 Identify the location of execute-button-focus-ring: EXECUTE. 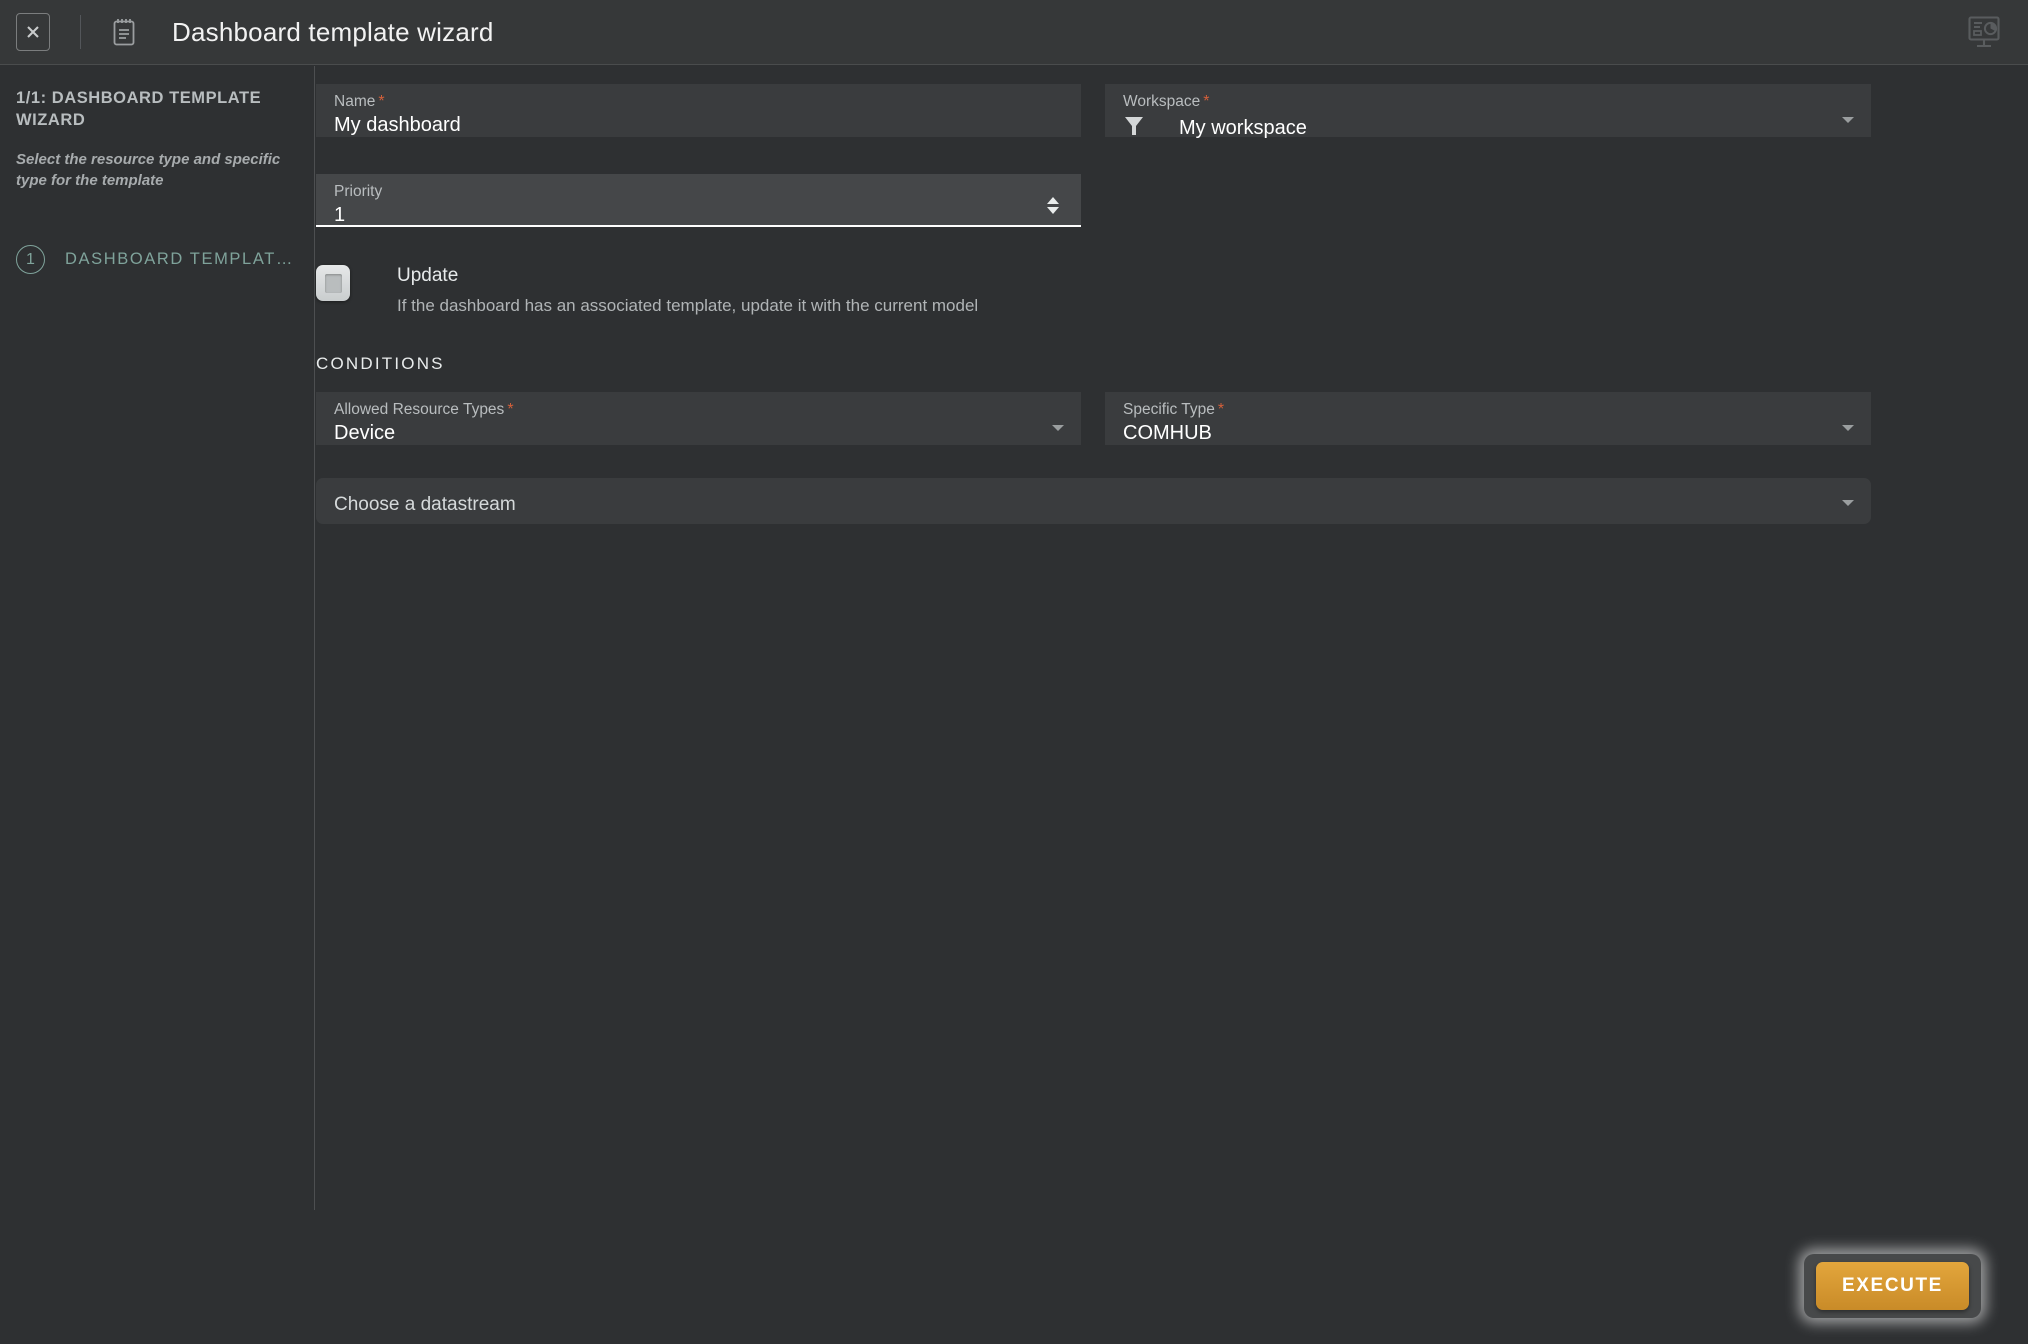
(1892, 1286).